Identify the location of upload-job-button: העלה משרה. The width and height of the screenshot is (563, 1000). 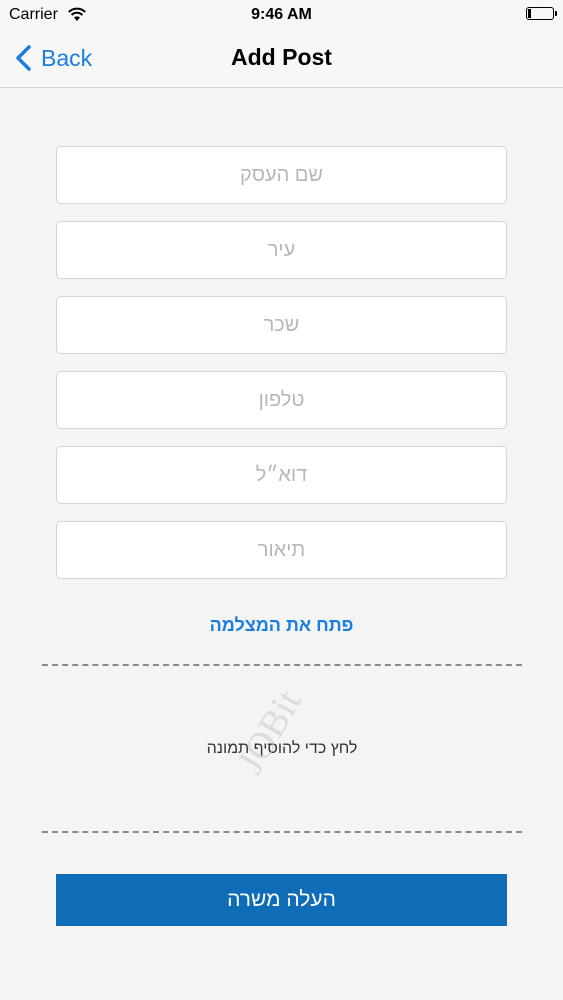
(281, 900).